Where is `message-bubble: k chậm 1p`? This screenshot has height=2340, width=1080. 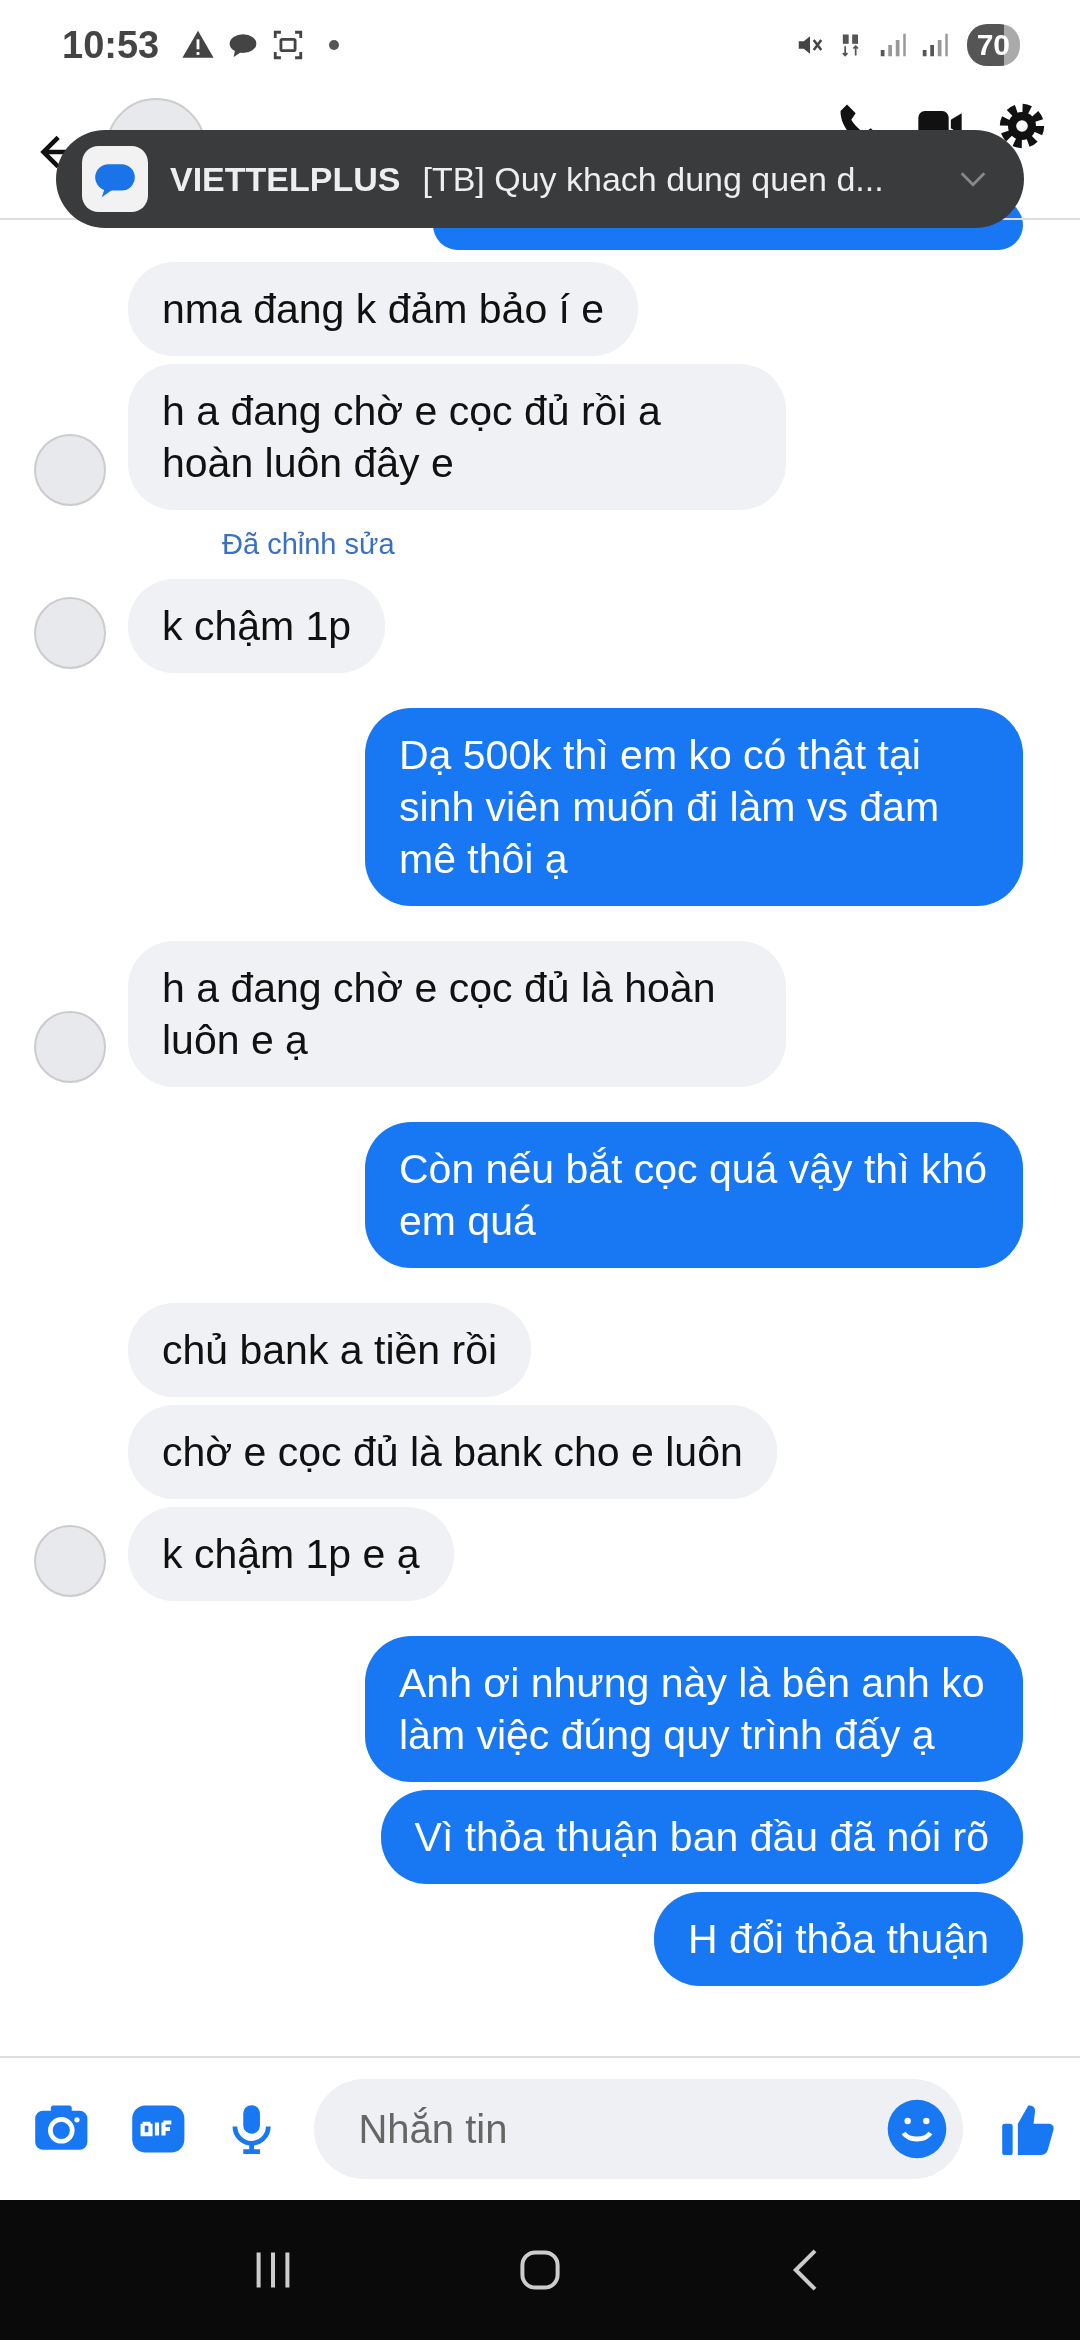
message-bubble: k chậm 1p is located at coordinates (257, 626).